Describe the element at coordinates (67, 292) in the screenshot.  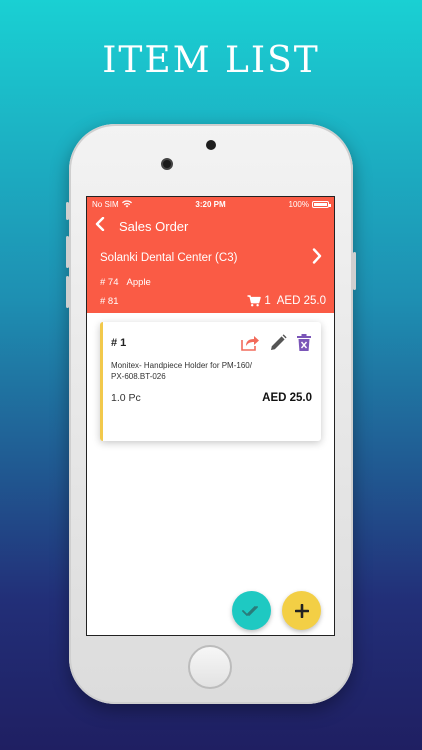
I see `volume-down-button` at that location.